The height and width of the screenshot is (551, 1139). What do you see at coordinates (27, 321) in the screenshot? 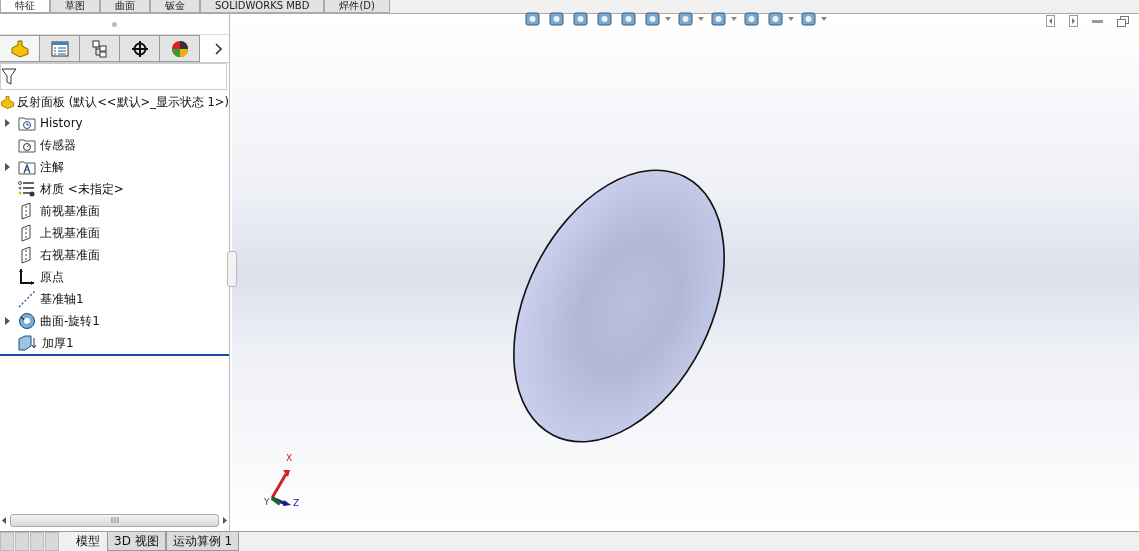
I see `revolve-icon` at bounding box center [27, 321].